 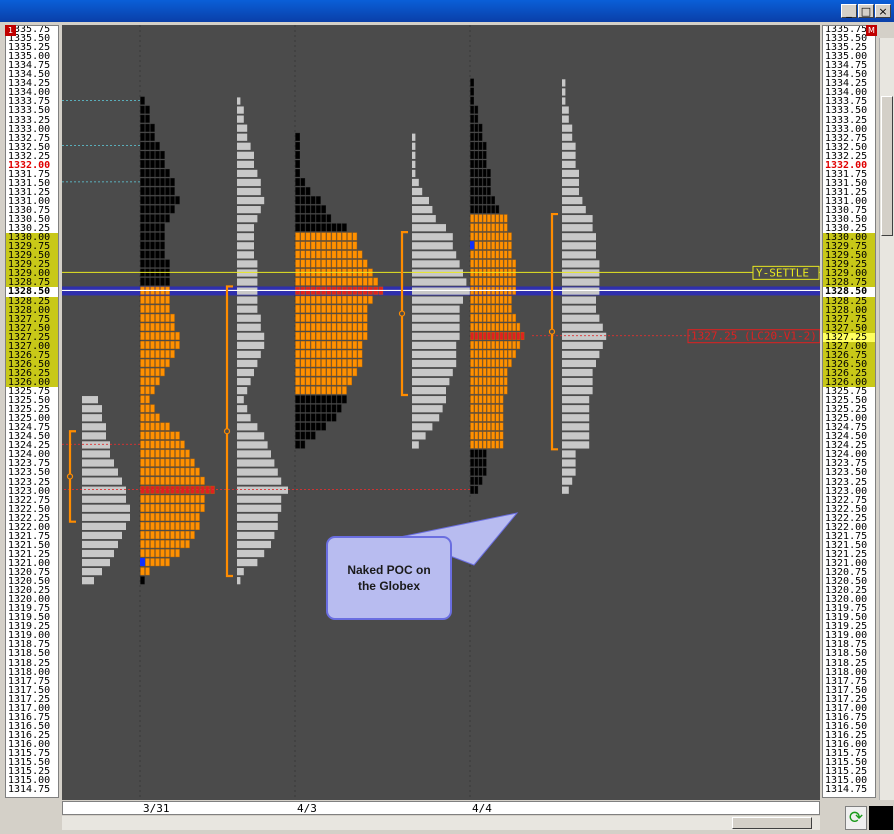 I want to click on close-button: ×, so click(x=883, y=11).